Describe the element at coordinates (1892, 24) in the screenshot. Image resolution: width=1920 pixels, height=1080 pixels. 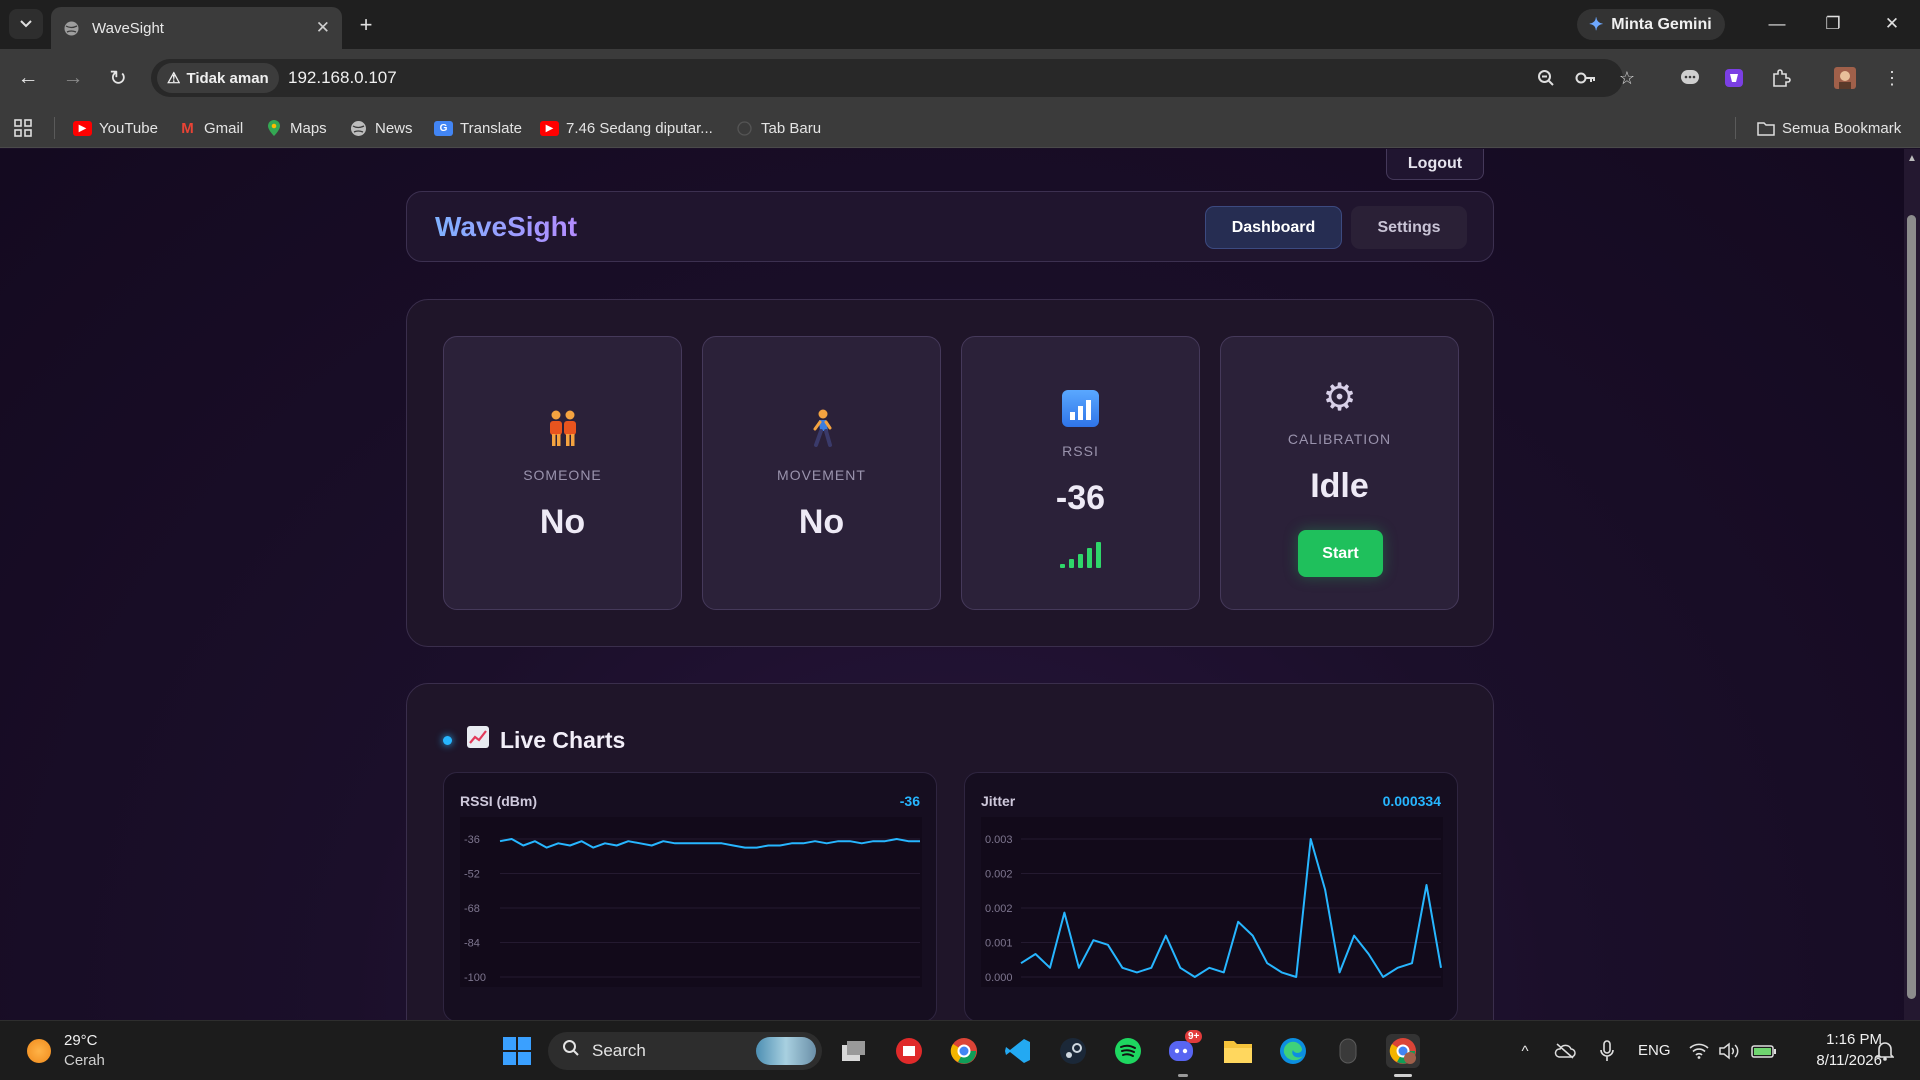
I see `close-window-icon: ✕` at that location.